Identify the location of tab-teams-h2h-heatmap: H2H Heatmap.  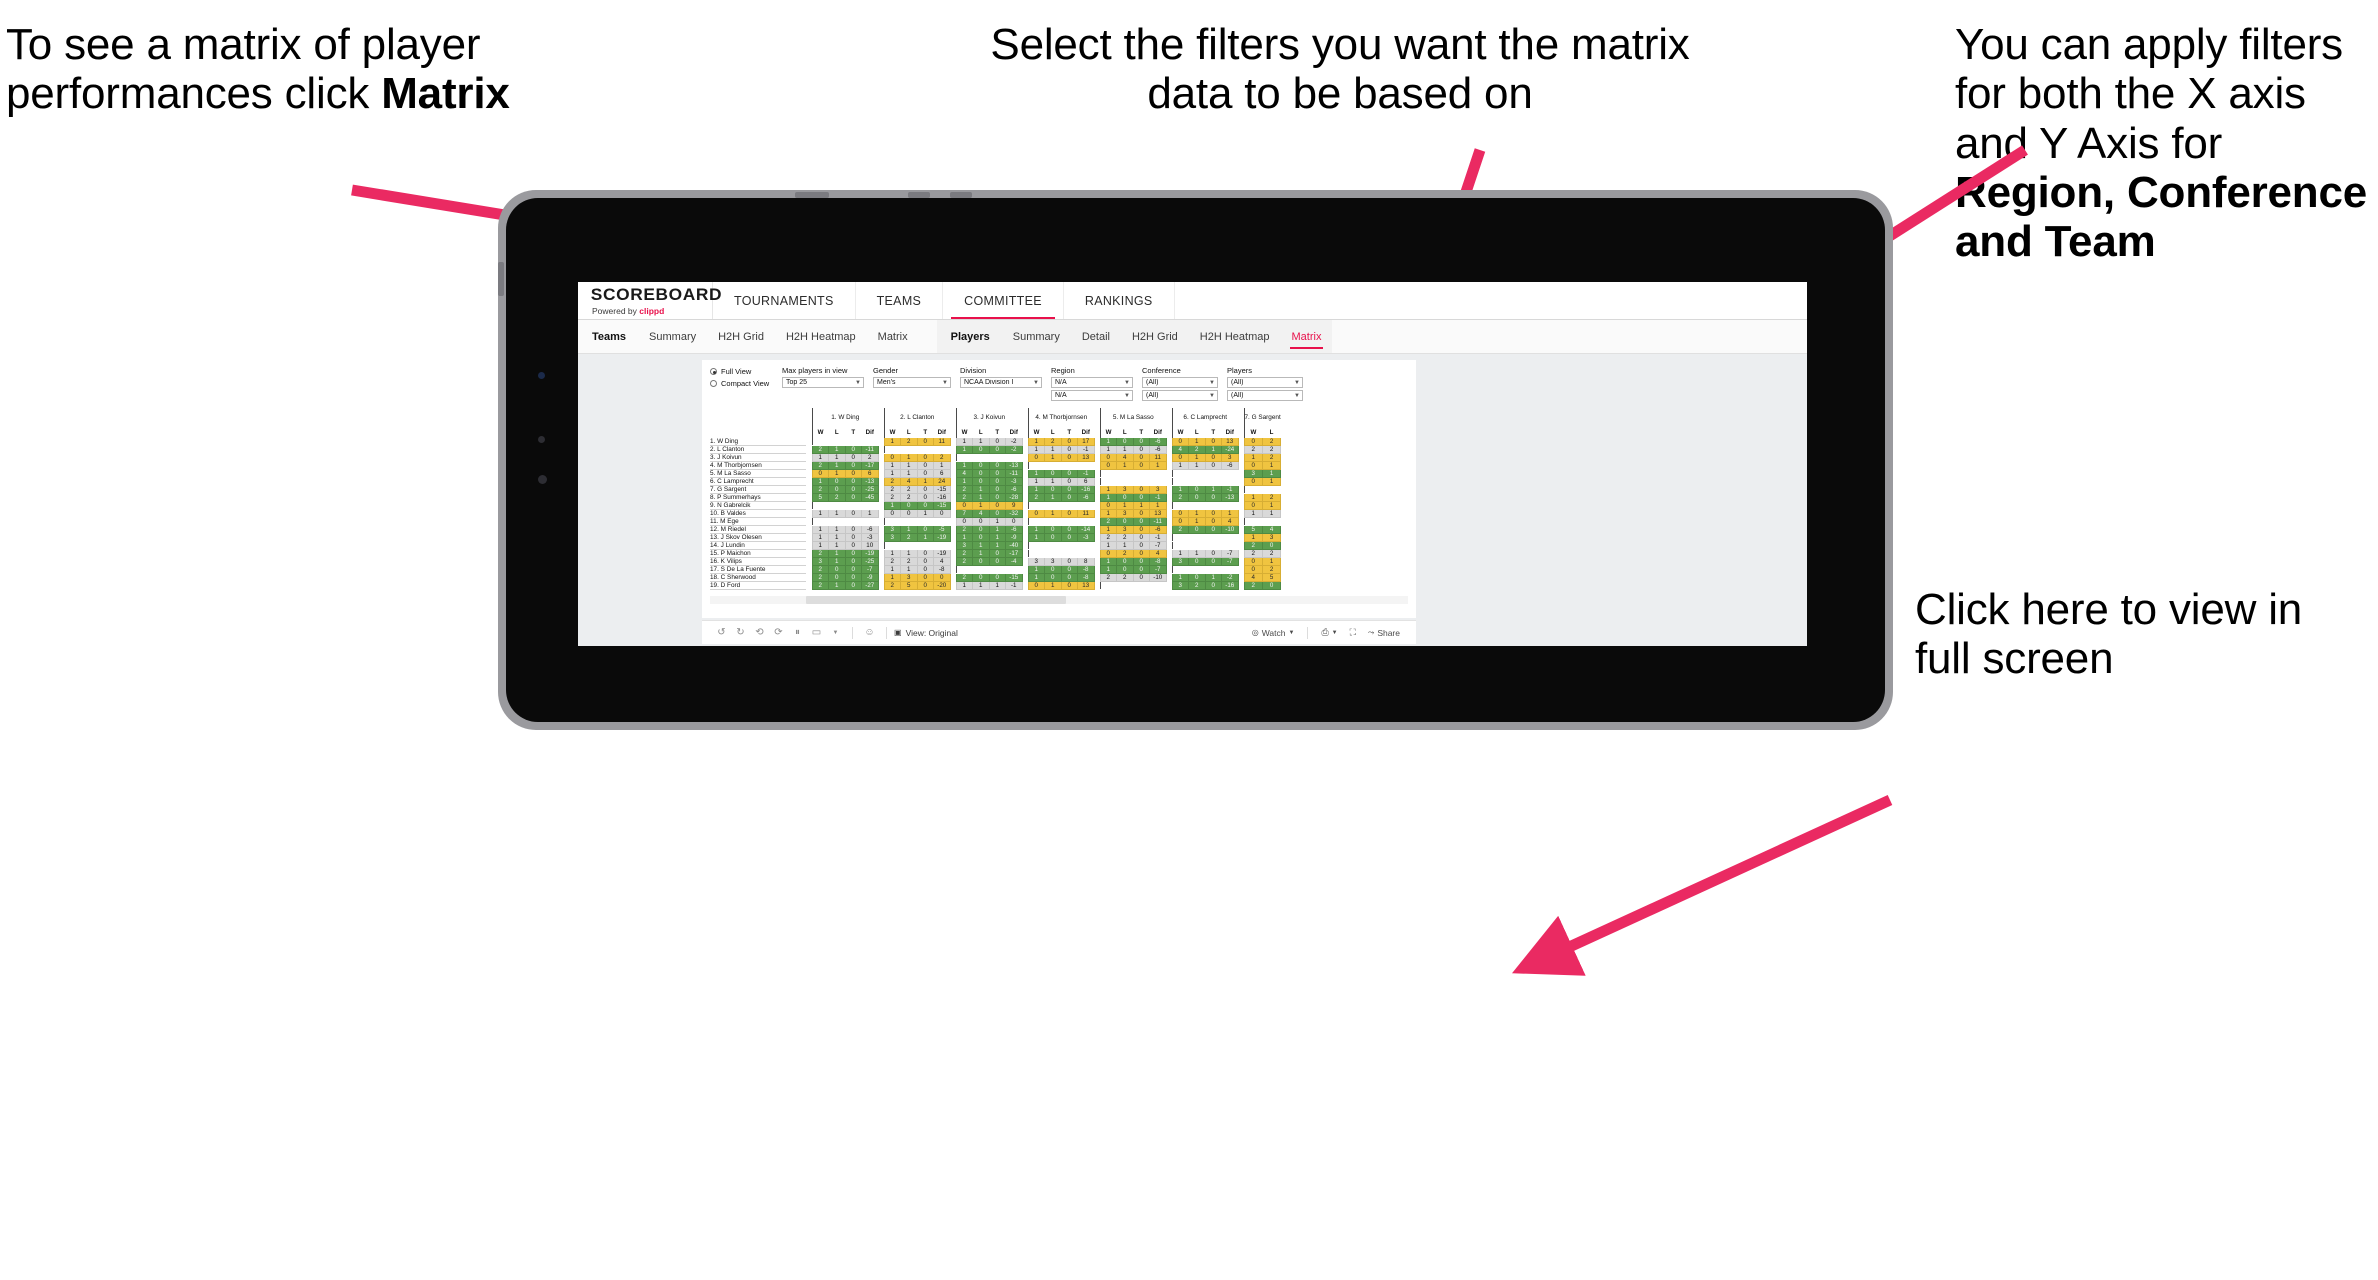
(821, 336).